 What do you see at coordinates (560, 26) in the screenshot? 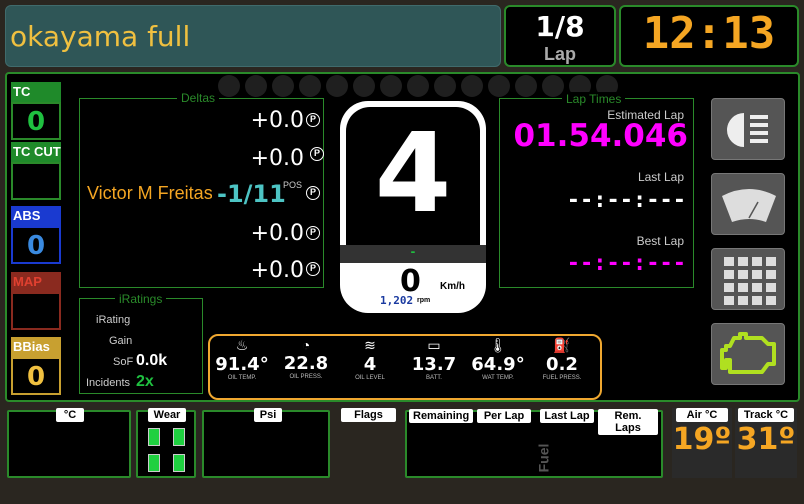
I see `lap-counter: 1/8` at bounding box center [560, 26].